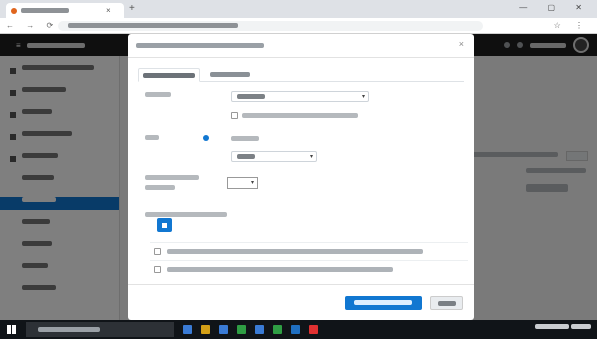 The height and width of the screenshot is (339, 597). Describe the element at coordinates (11, 329) in the screenshot. I see `windows-start-icon` at that location.